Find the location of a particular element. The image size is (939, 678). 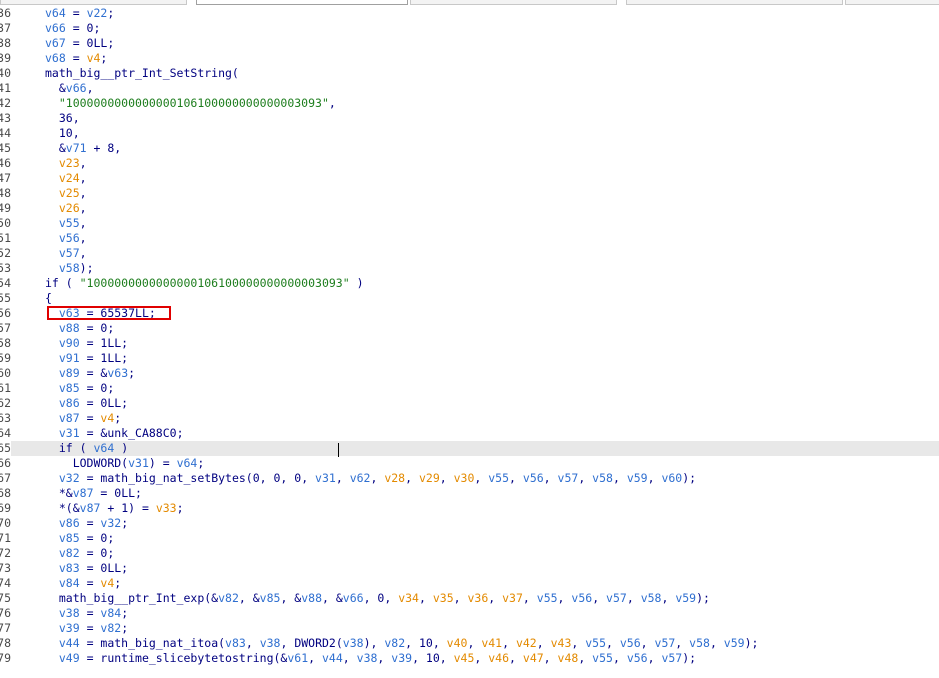

code-line: 61 v85 = 0; is located at coordinates (469, 388).